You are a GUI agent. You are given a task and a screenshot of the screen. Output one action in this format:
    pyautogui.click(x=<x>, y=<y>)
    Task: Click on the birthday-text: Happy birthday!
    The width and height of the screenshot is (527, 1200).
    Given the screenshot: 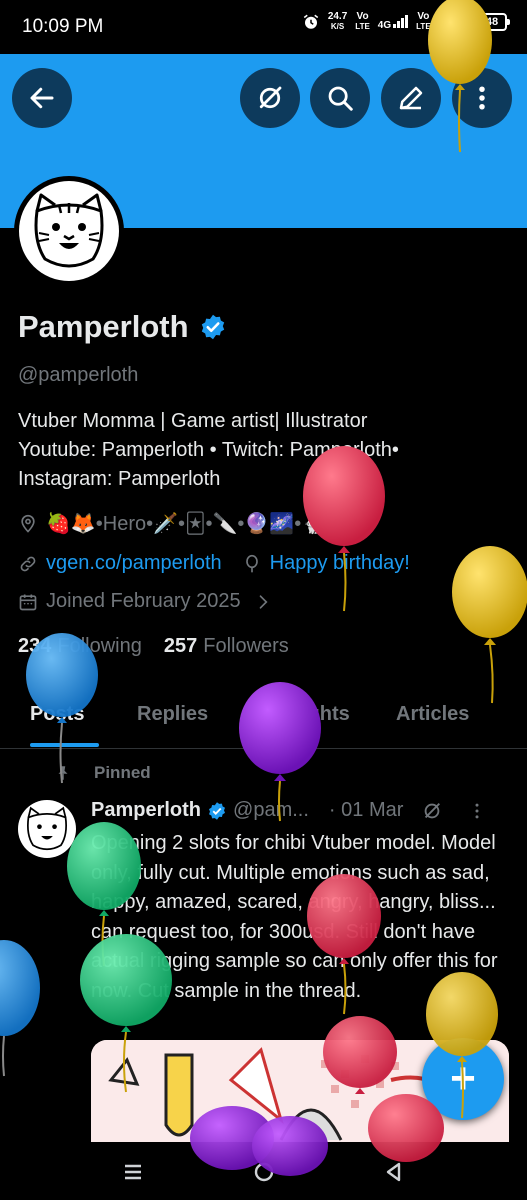 What is the action you would take?
    pyautogui.click(x=340, y=563)
    